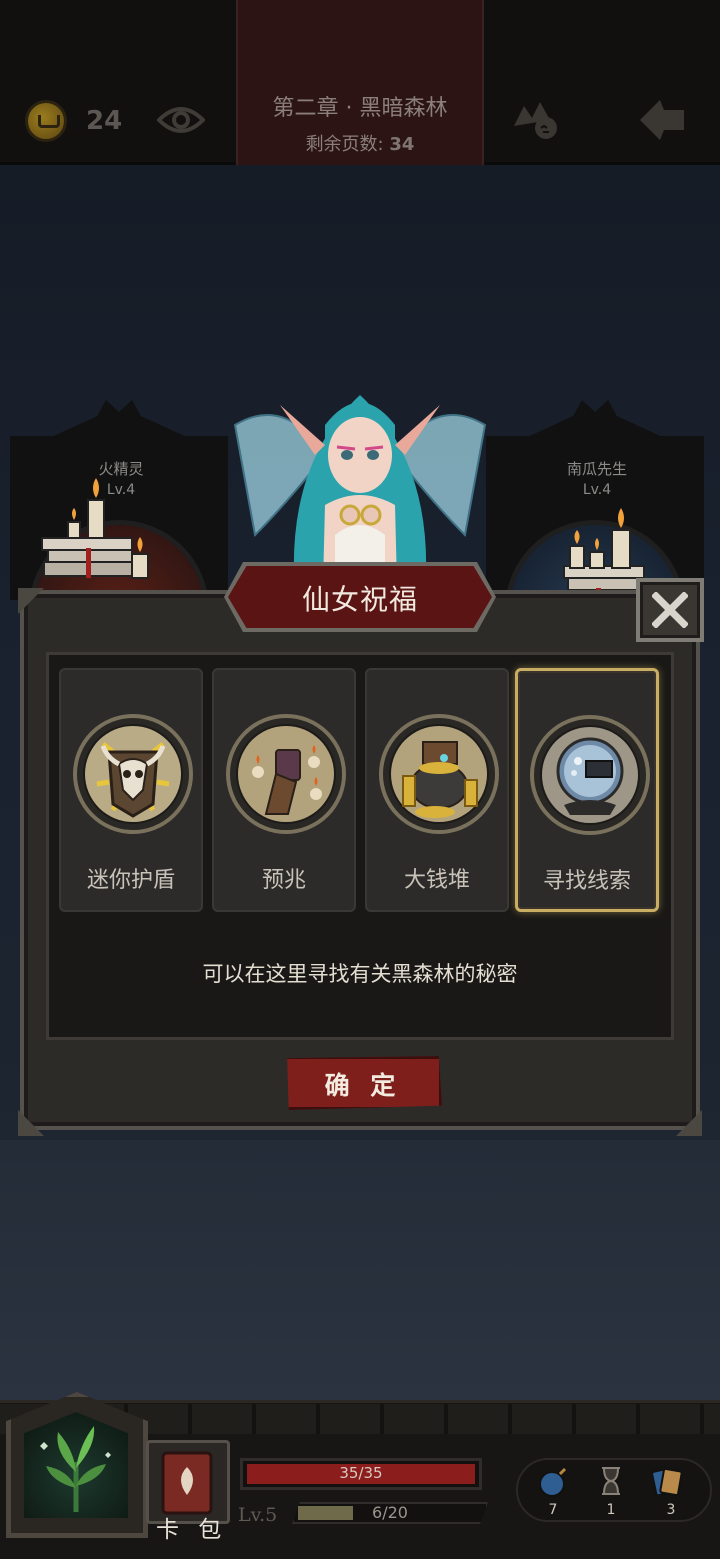  Describe the element at coordinates (75, 1469) in the screenshot. I see `plant-icon` at that location.